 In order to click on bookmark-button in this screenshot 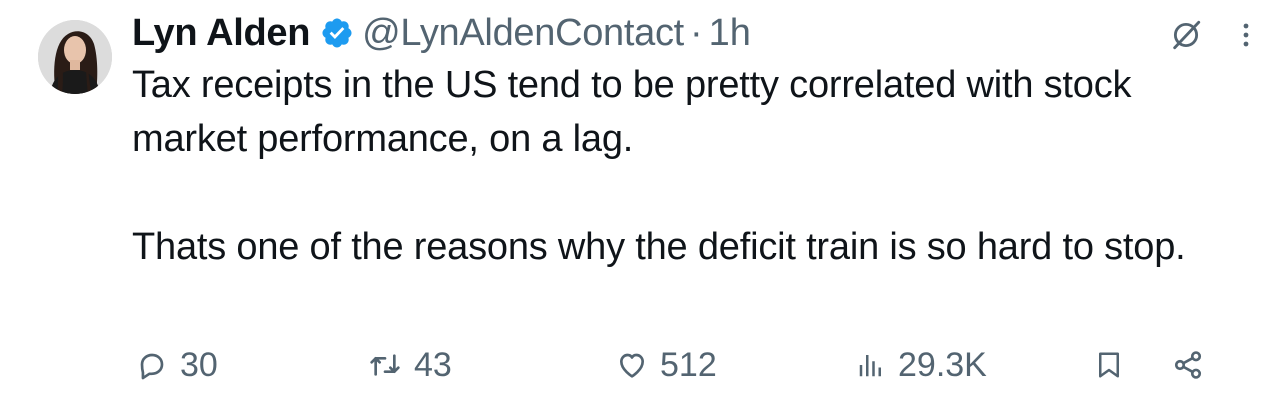, I will do `click(1109, 365)`.